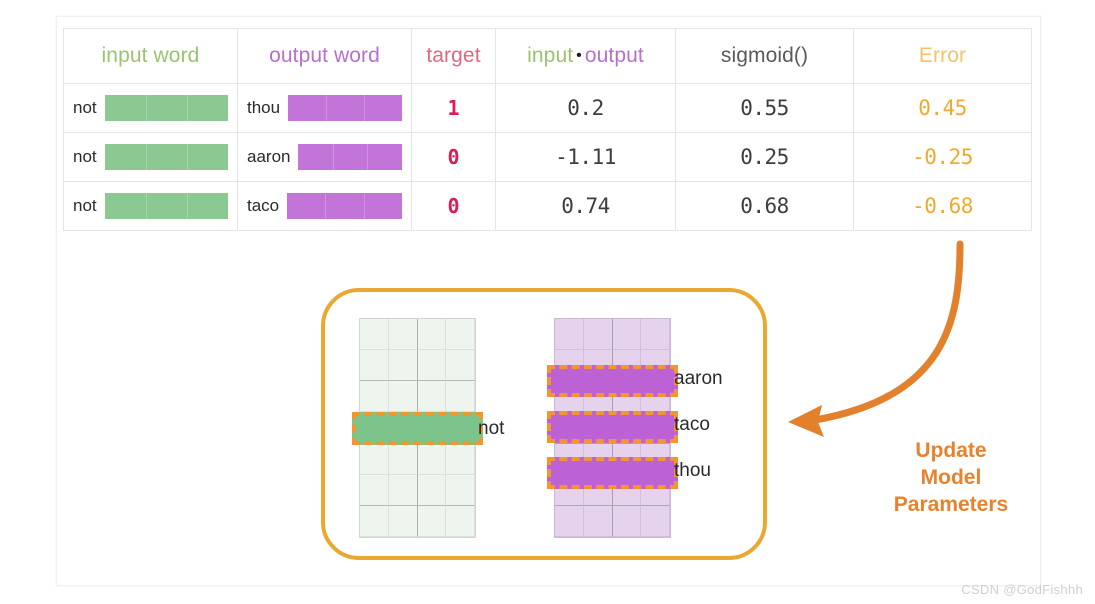  Describe the element at coordinates (942, 56) in the screenshot. I see `column-header-error: Error` at that location.